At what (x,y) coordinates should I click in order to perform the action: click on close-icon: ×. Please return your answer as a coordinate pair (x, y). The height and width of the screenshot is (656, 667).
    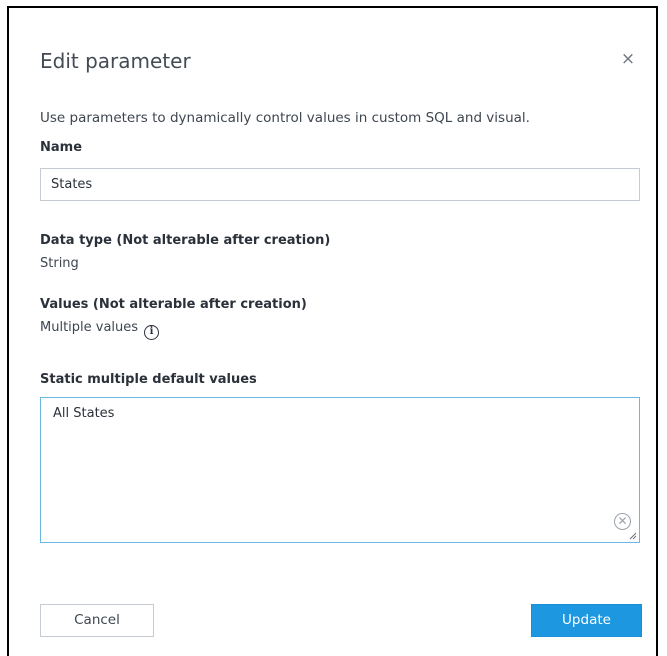
    Looking at the image, I should click on (628, 59).